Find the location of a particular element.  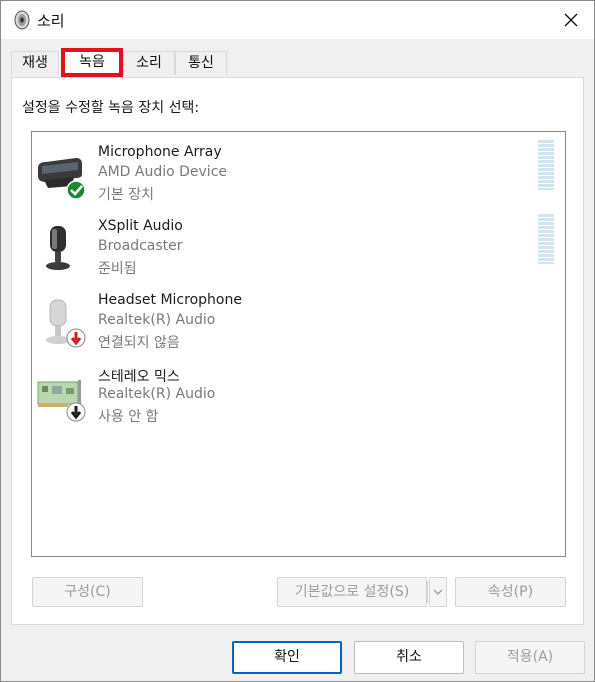

device-name: Headset Microphone is located at coordinates (170, 300).